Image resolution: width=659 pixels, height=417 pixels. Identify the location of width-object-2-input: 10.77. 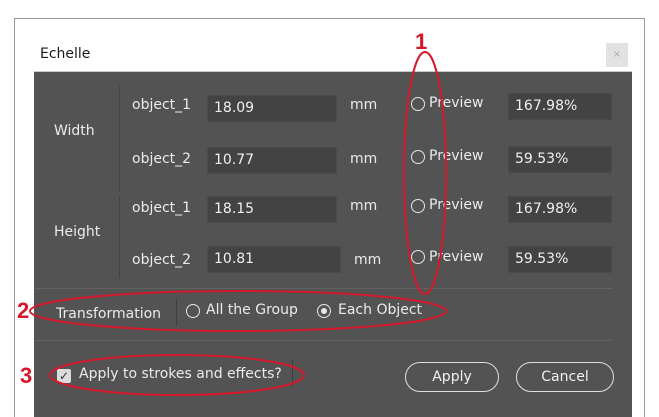
(272, 160).